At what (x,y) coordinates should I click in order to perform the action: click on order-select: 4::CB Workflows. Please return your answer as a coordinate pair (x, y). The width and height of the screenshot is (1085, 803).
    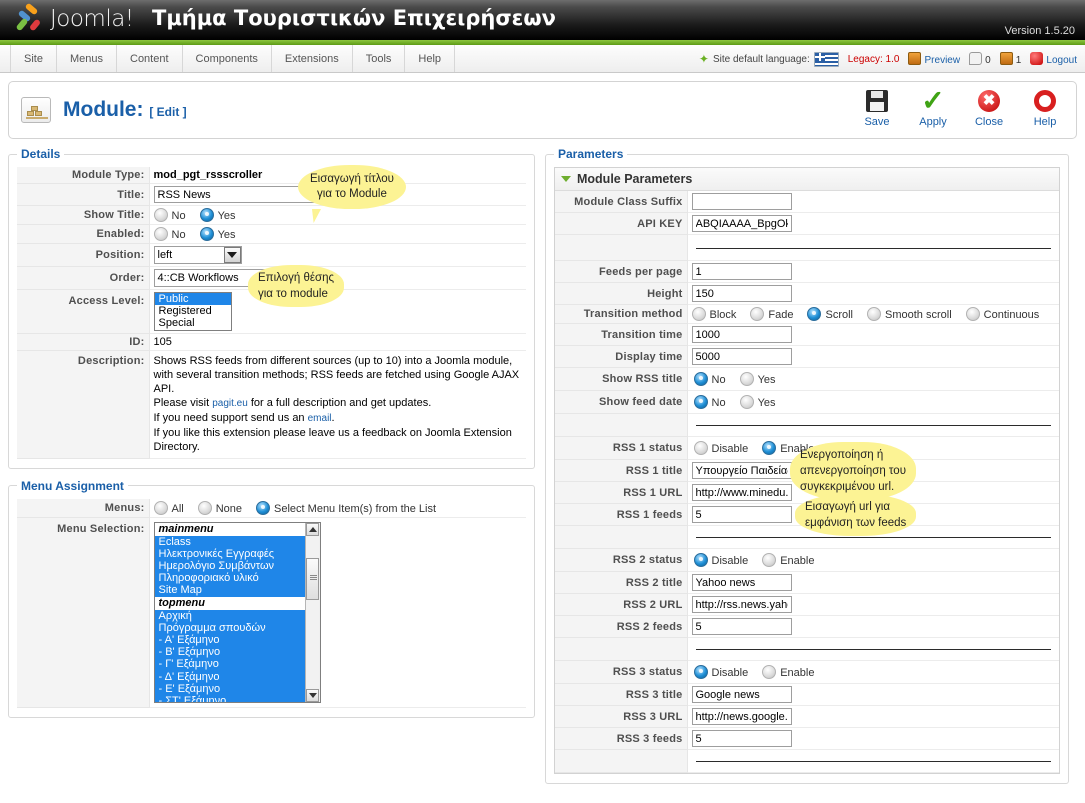
    Looking at the image, I should click on (226, 278).